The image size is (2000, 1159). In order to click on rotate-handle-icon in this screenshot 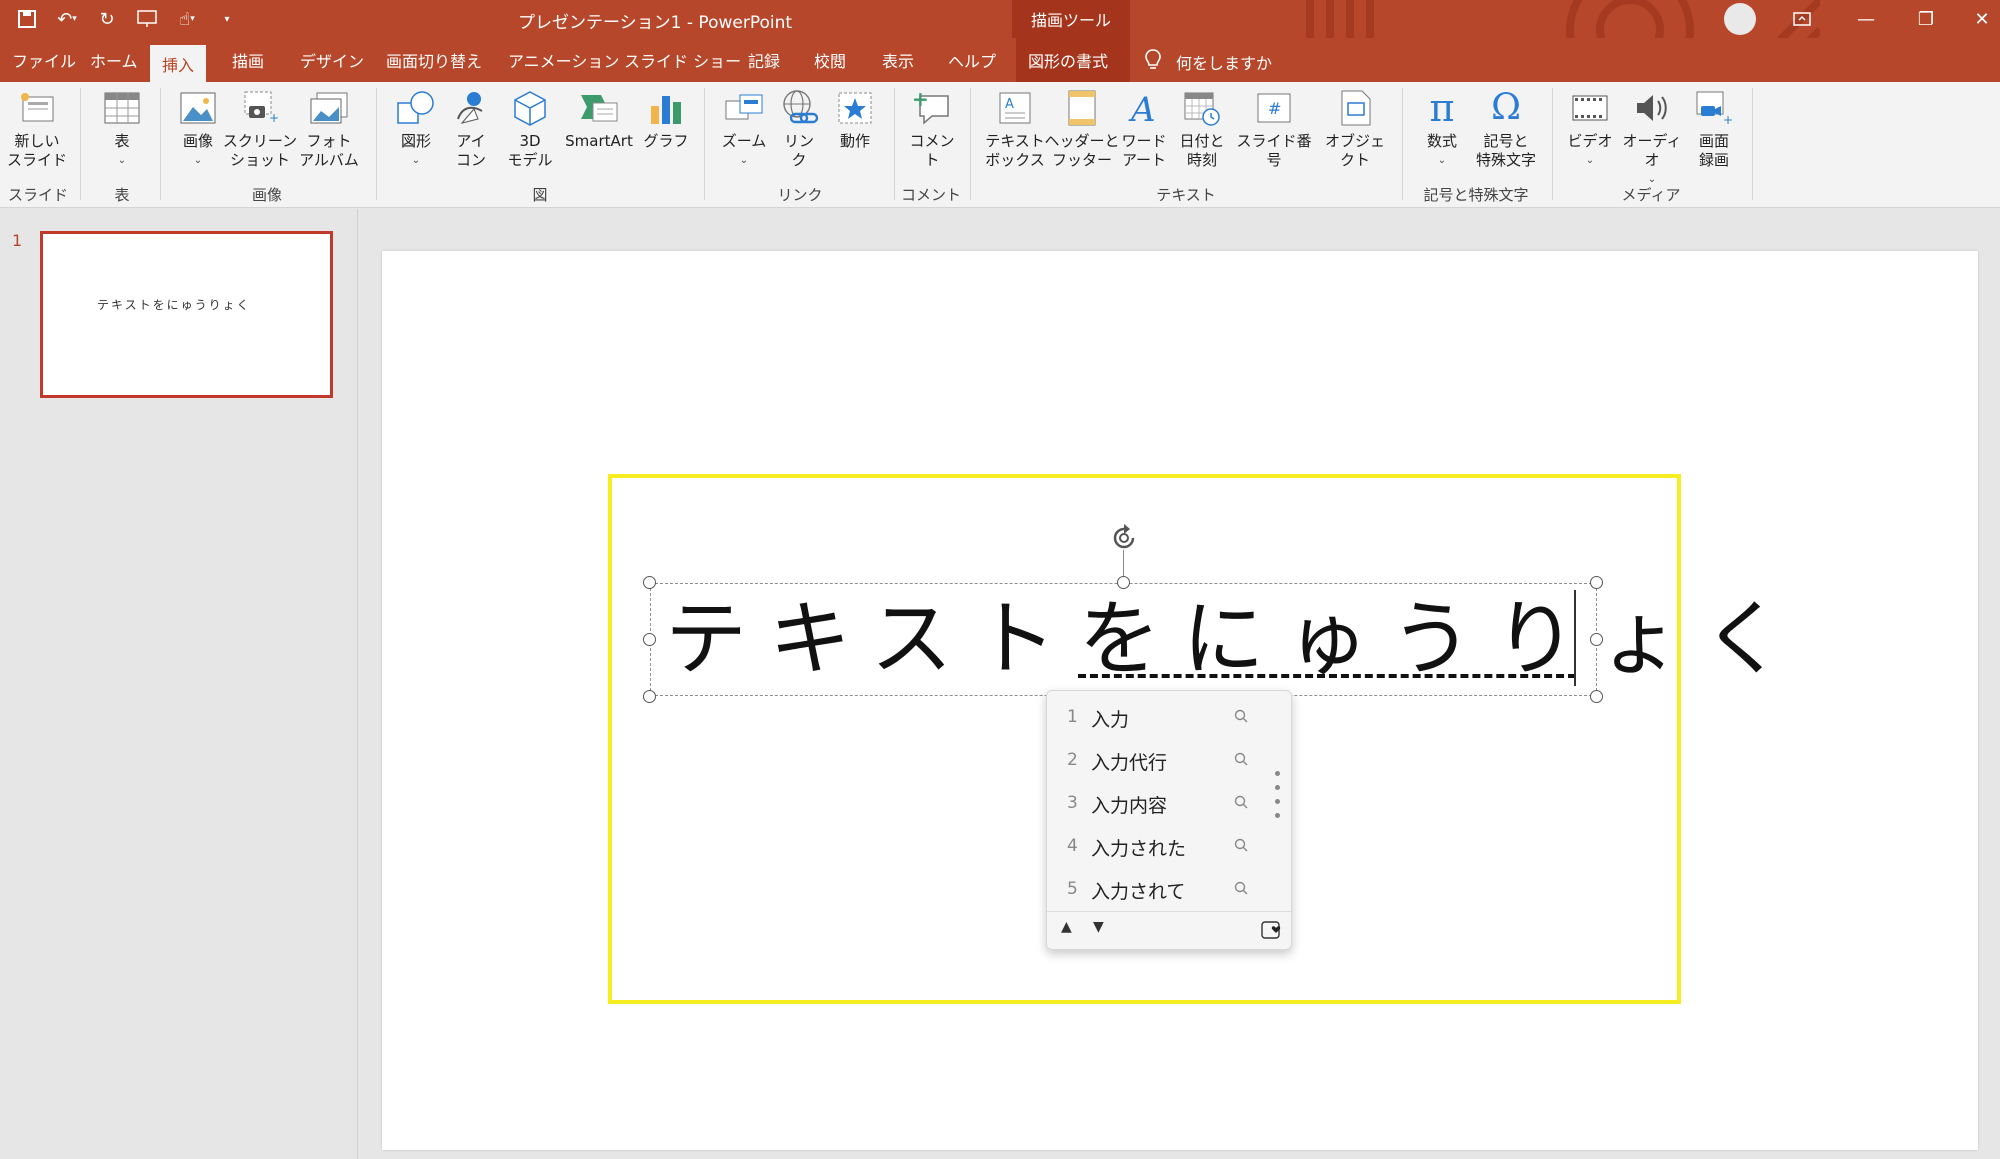, I will do `click(1124, 538)`.